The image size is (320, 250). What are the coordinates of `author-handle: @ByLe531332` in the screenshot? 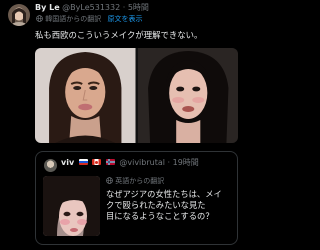 It's located at (91, 7).